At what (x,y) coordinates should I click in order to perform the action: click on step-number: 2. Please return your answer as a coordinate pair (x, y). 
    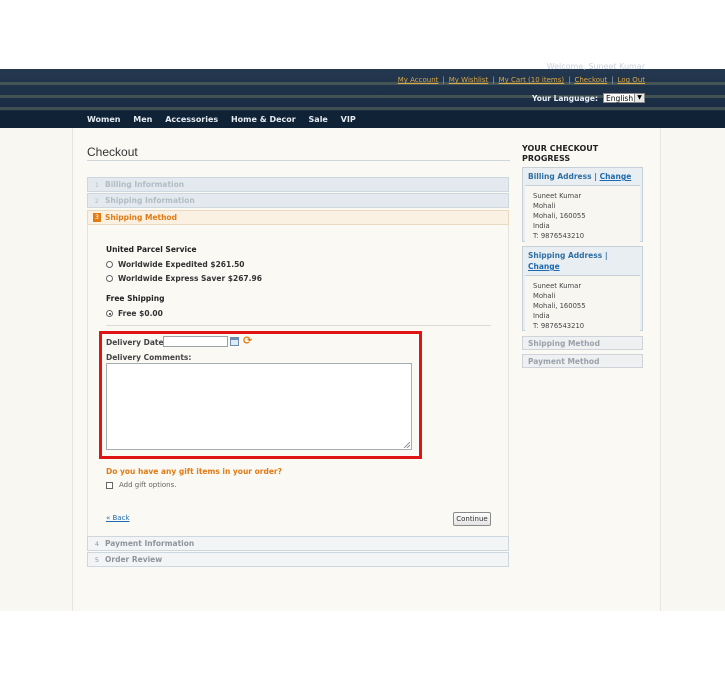
    Looking at the image, I should click on (97, 201).